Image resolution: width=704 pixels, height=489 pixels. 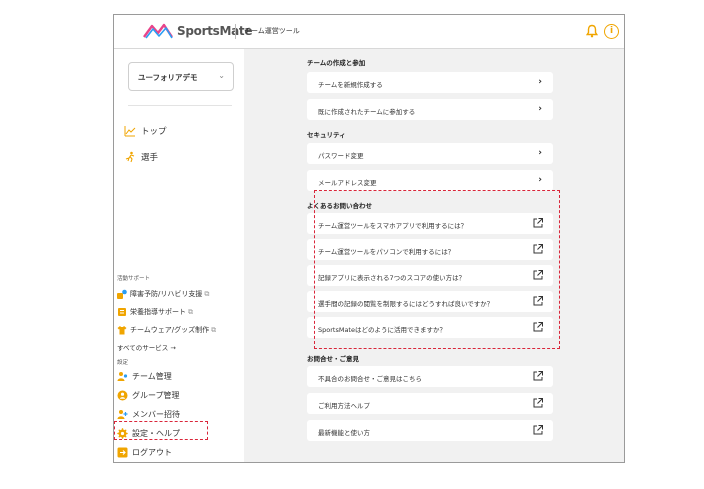 What do you see at coordinates (150, 158) in the screenshot?
I see `sidebar-item-label: 選手` at bounding box center [150, 158].